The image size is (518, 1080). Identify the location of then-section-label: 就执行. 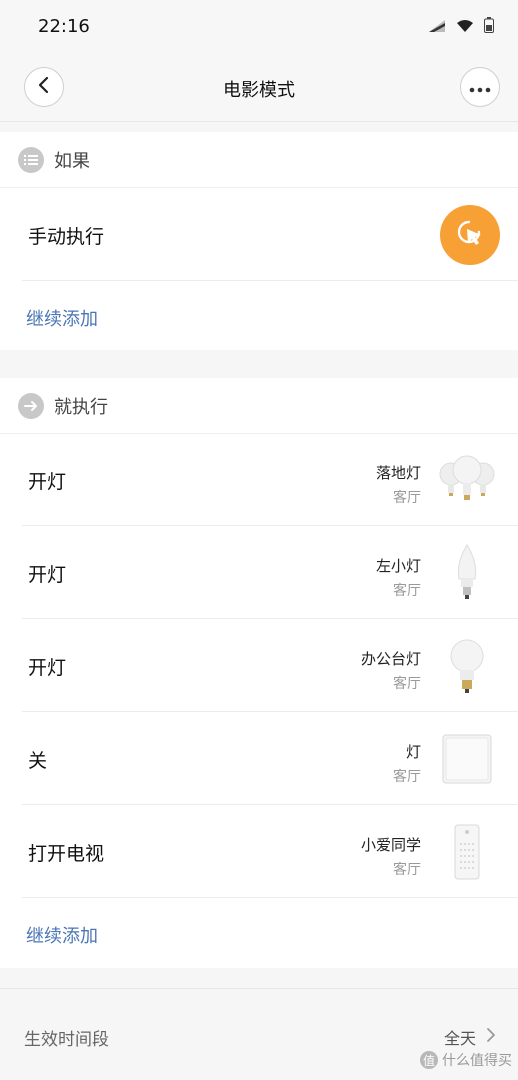
(81, 407).